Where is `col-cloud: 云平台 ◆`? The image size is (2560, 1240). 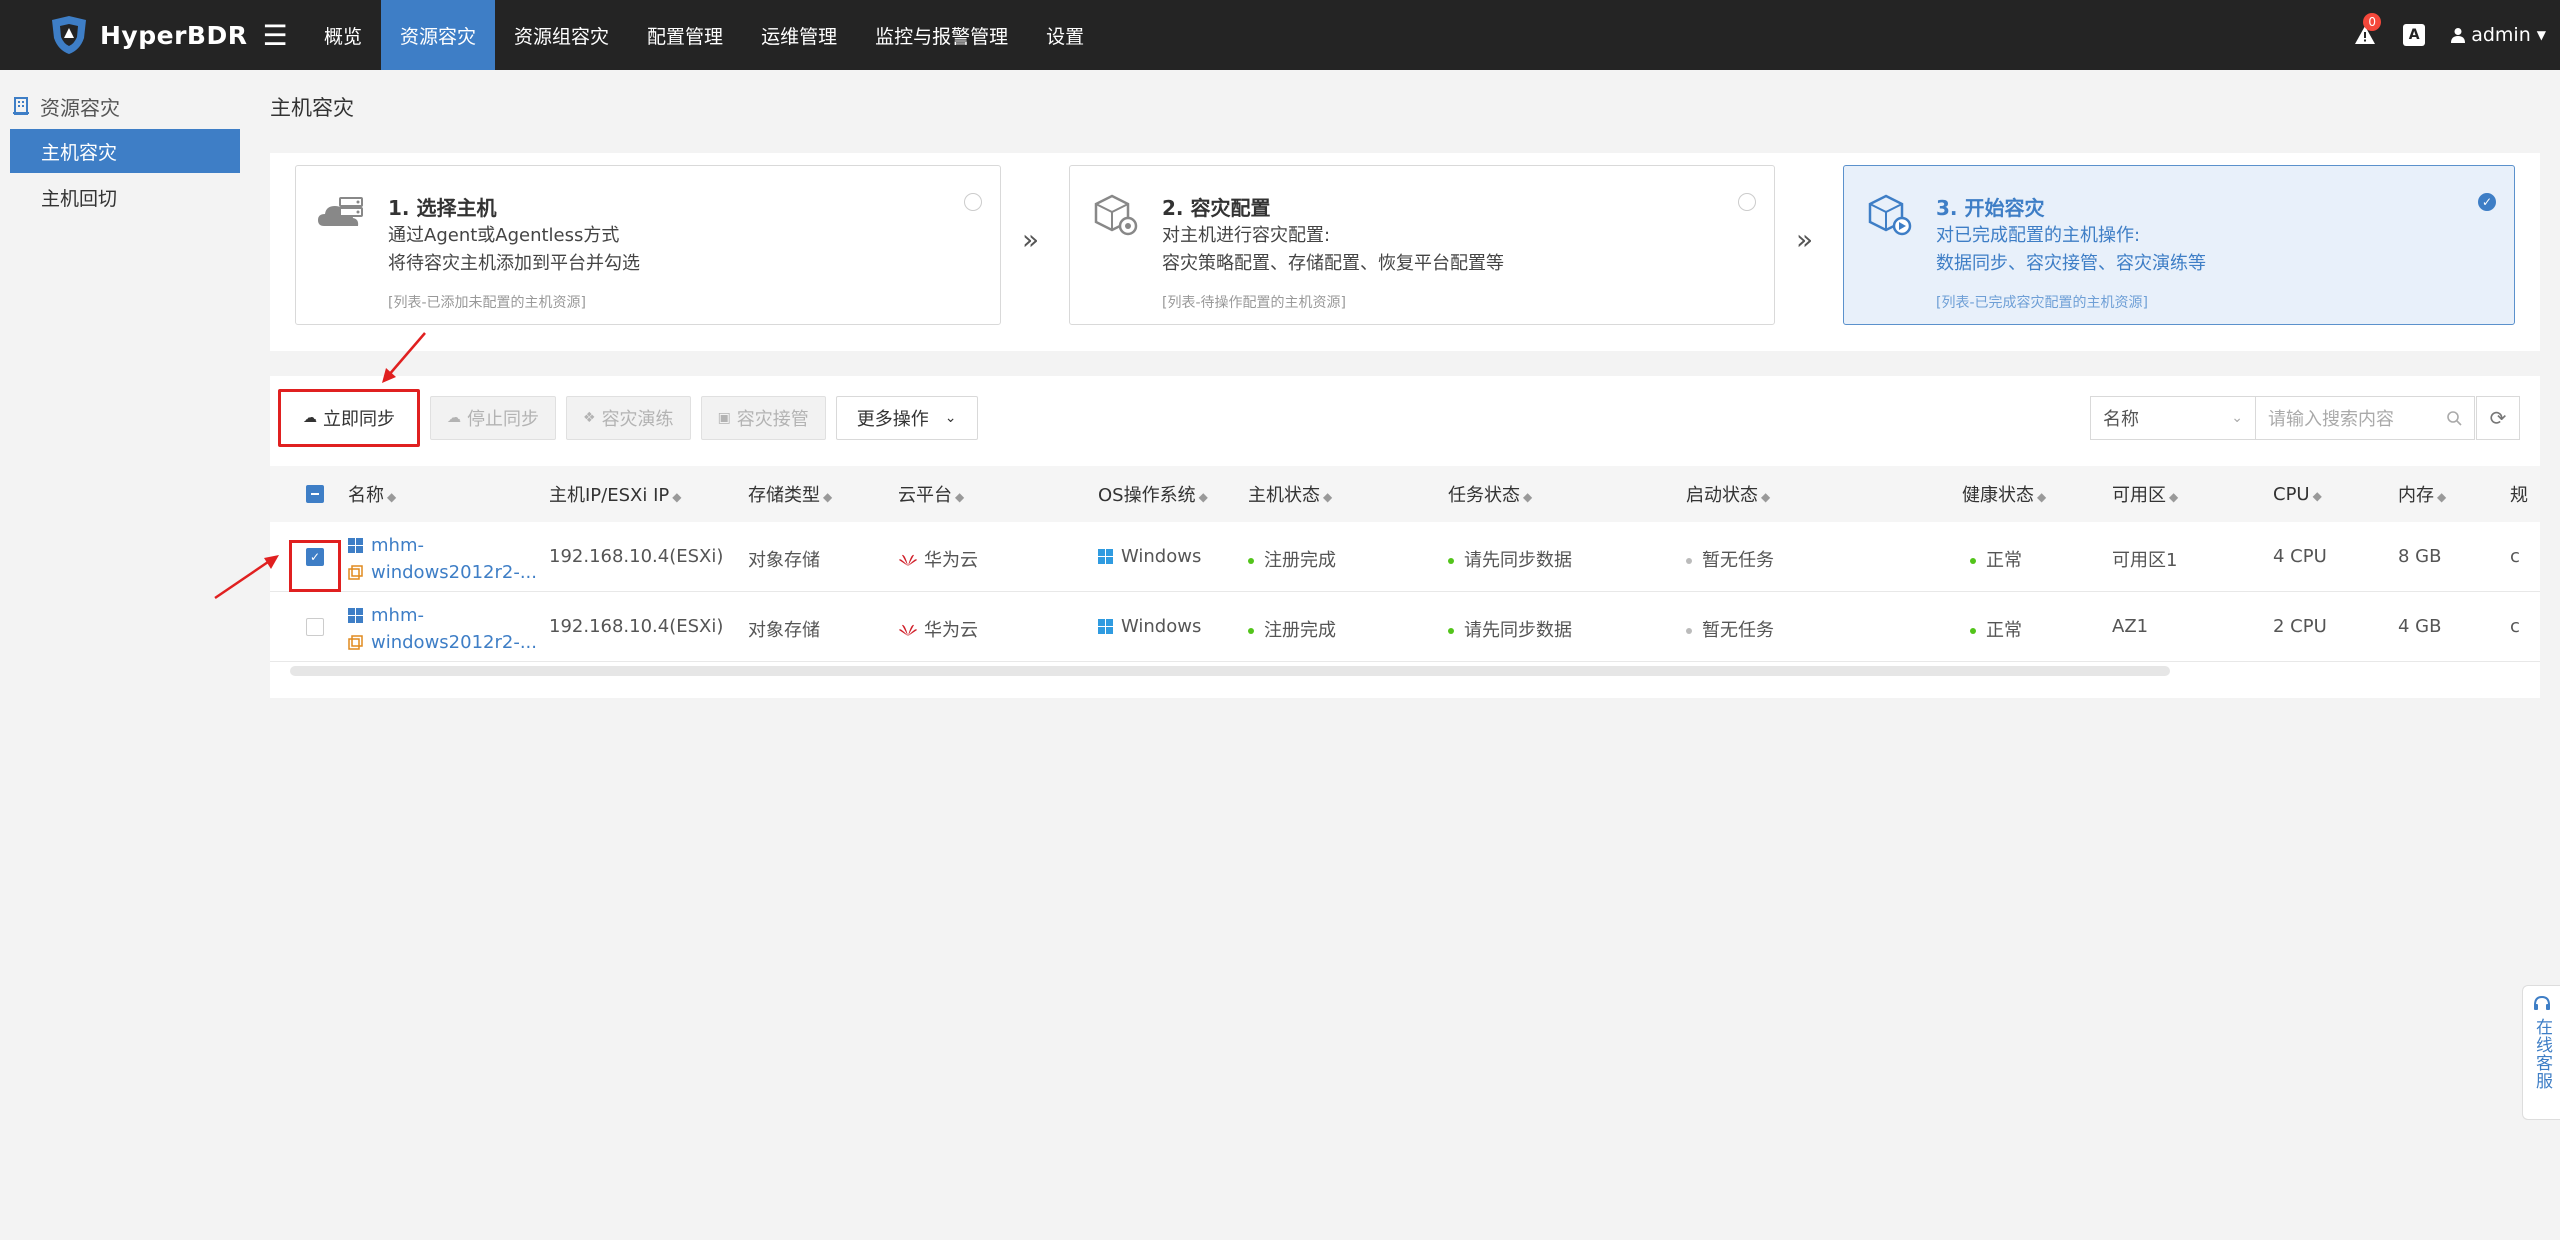
col-cloud: 云平台 ◆ is located at coordinates (931, 494).